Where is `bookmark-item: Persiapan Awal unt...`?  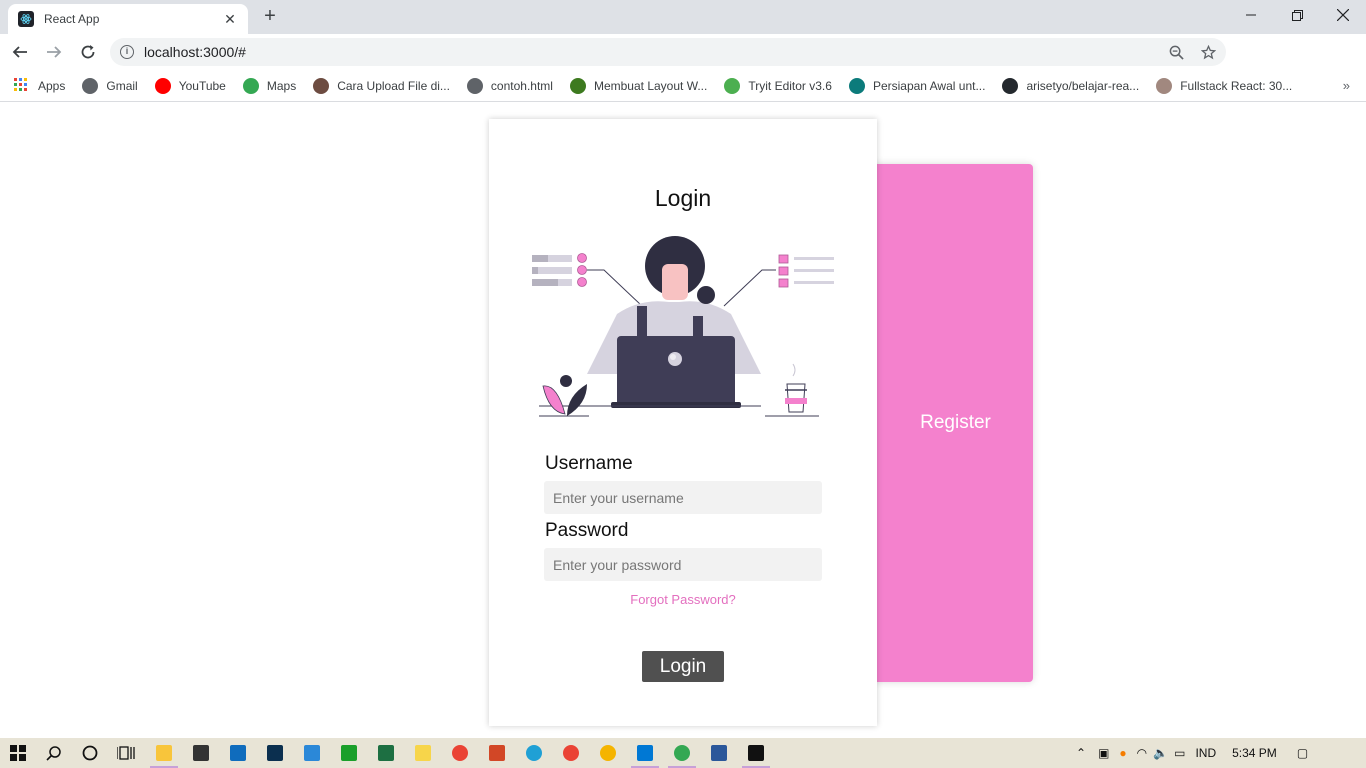
bookmark-item: Persiapan Awal unt... is located at coordinates (917, 85).